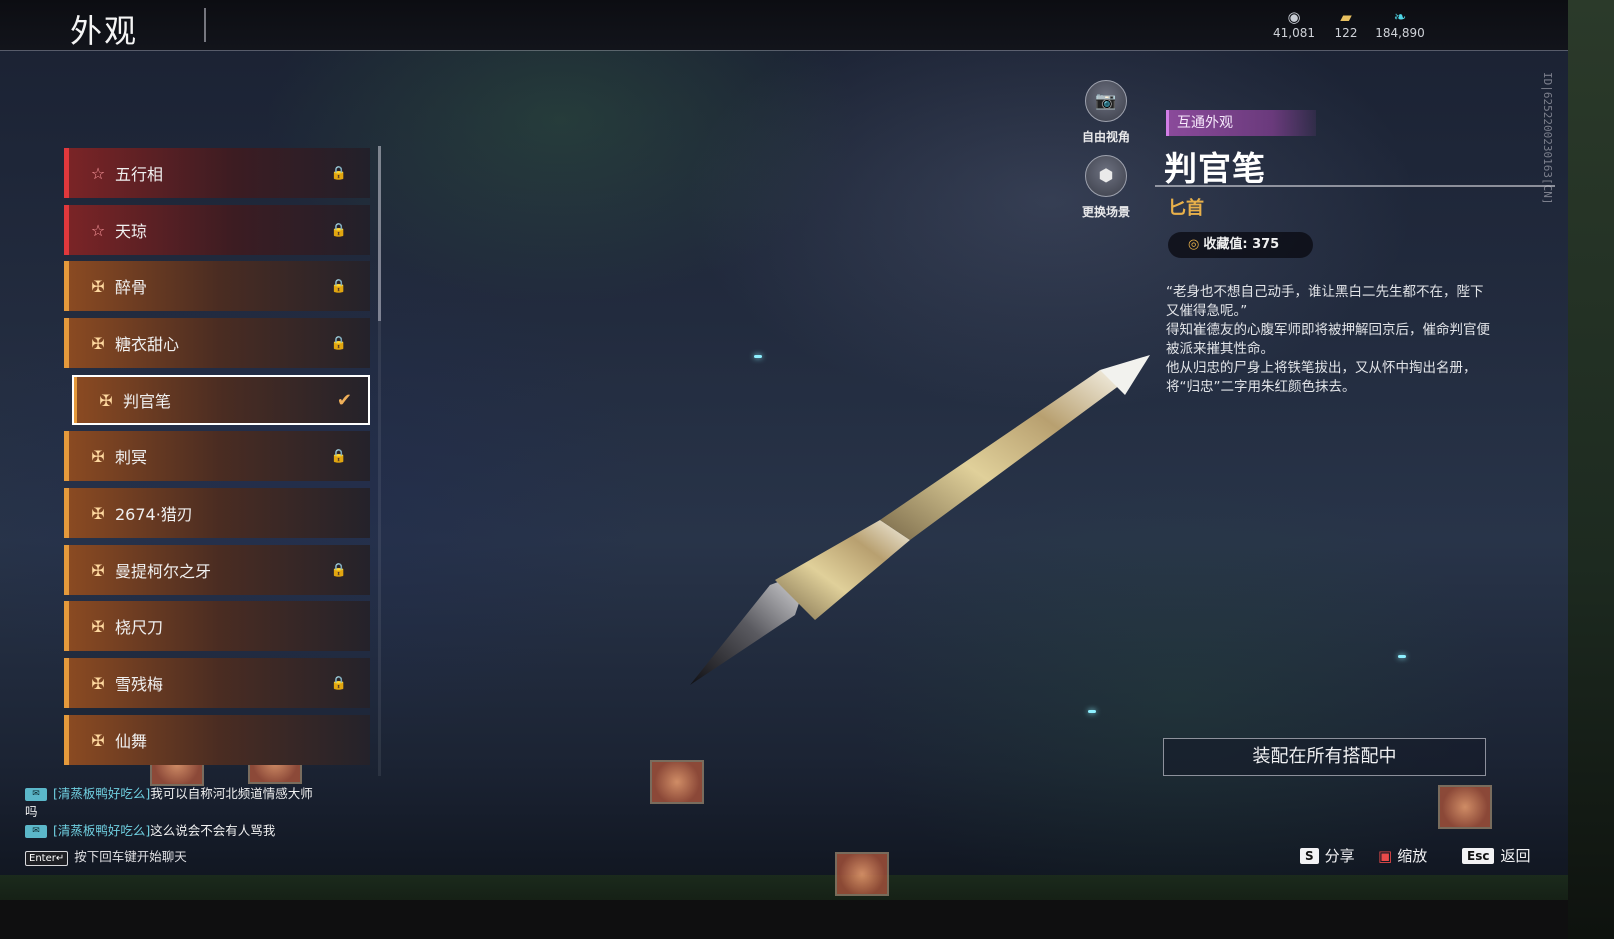 This screenshot has height=939, width=1614. Describe the element at coordinates (154, 514) in the screenshot. I see `list-item-name: 2674·猎刃` at that location.